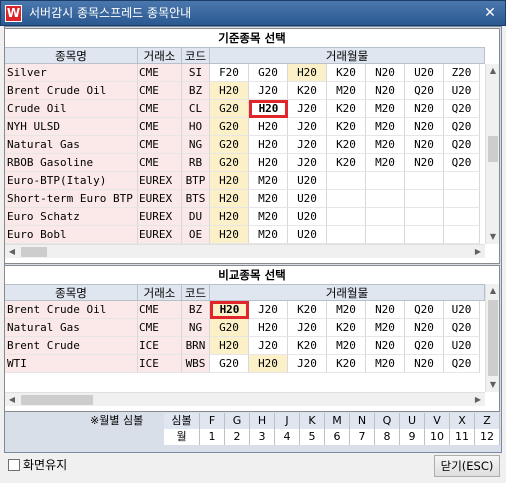 This screenshot has width=506, height=483. I want to click on table-row: Natural Gas CME NG G20 H20 J20 K20 M20 N20 Q20, so click(245, 328).